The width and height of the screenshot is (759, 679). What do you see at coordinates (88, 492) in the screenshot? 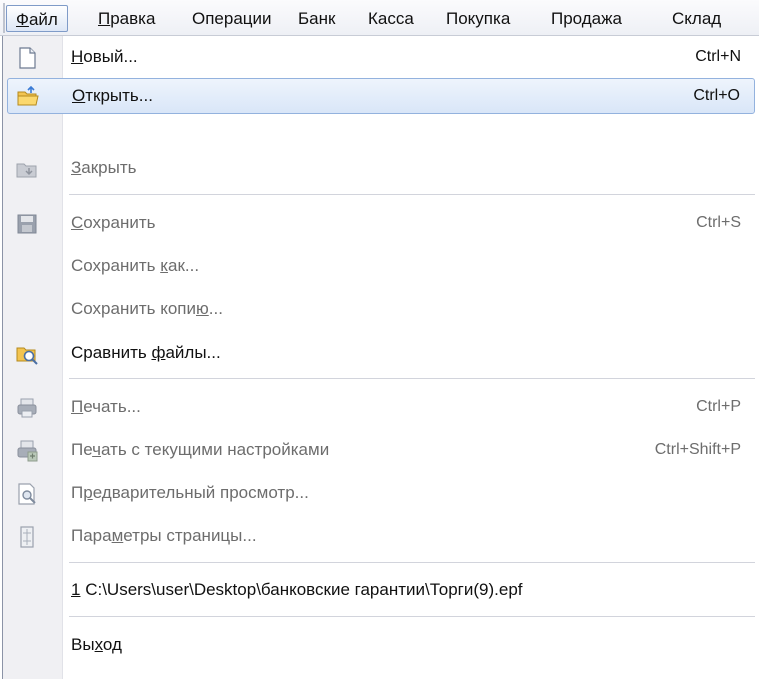
I see `preview-accel: р` at bounding box center [88, 492].